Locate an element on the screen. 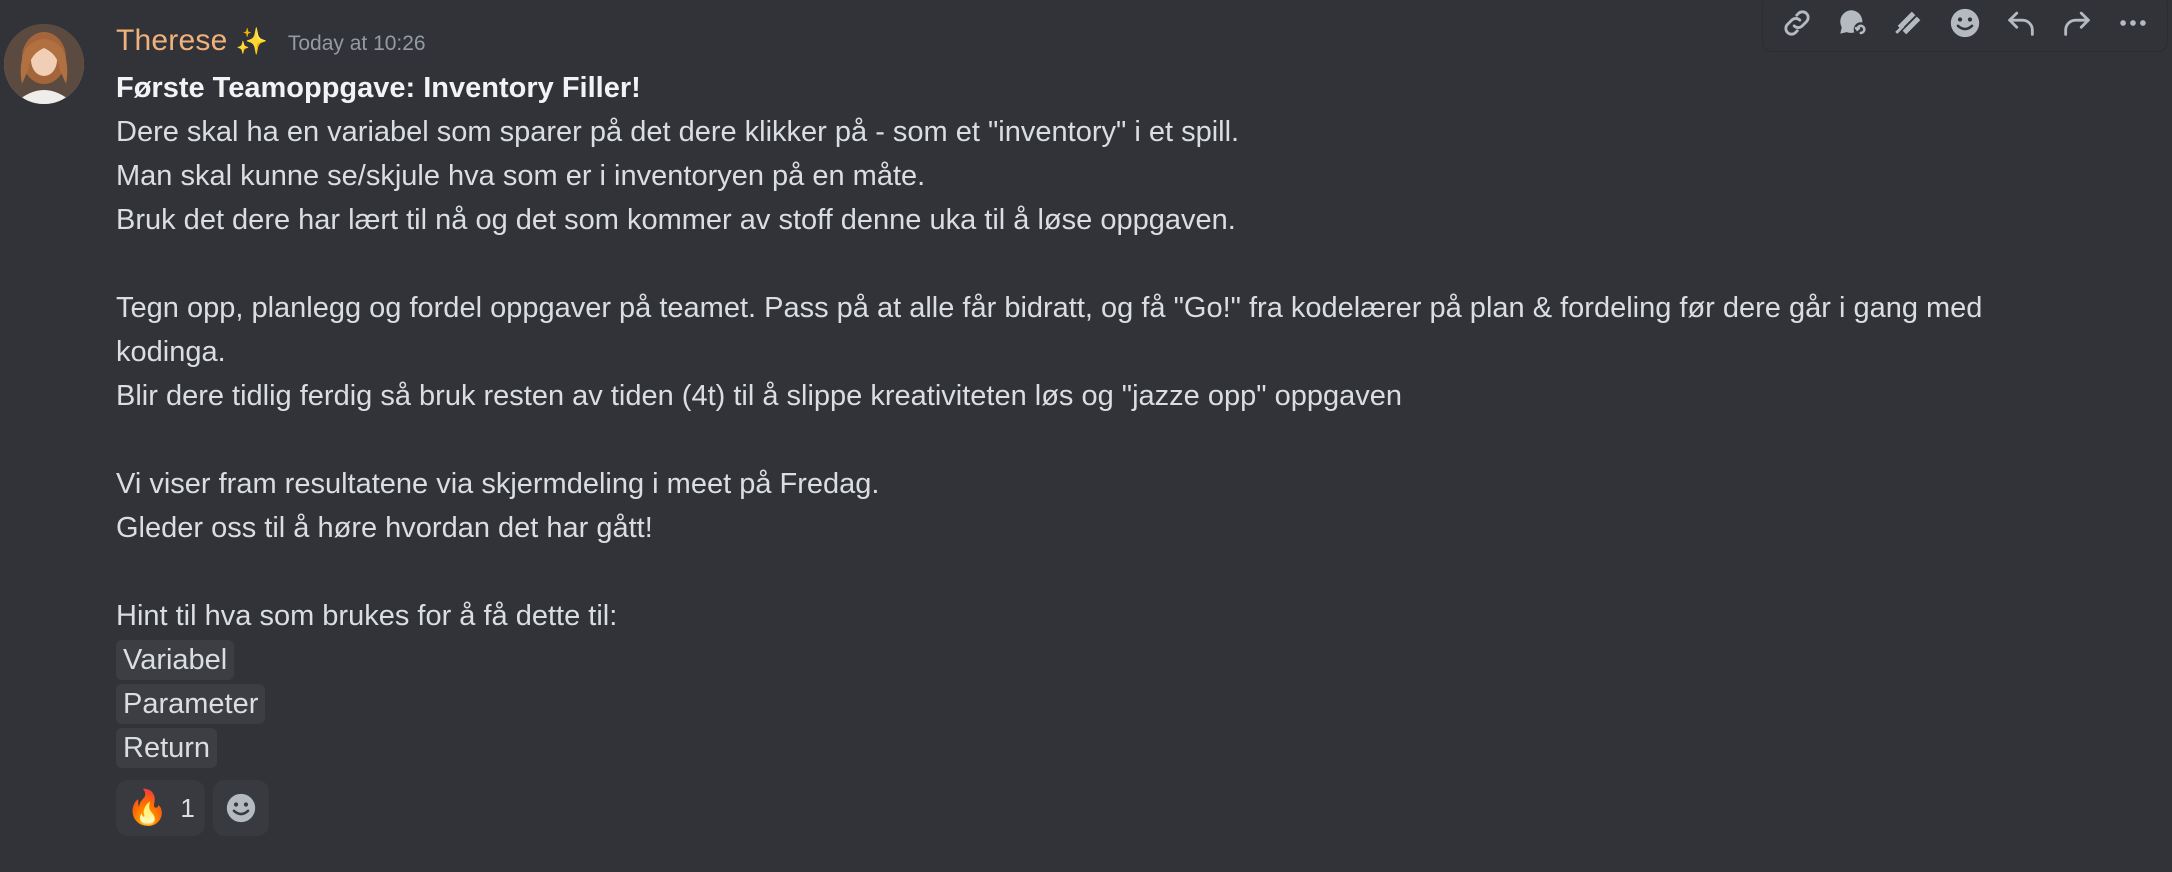 The height and width of the screenshot is (872, 2172). apps-button is located at coordinates (1909, 25).